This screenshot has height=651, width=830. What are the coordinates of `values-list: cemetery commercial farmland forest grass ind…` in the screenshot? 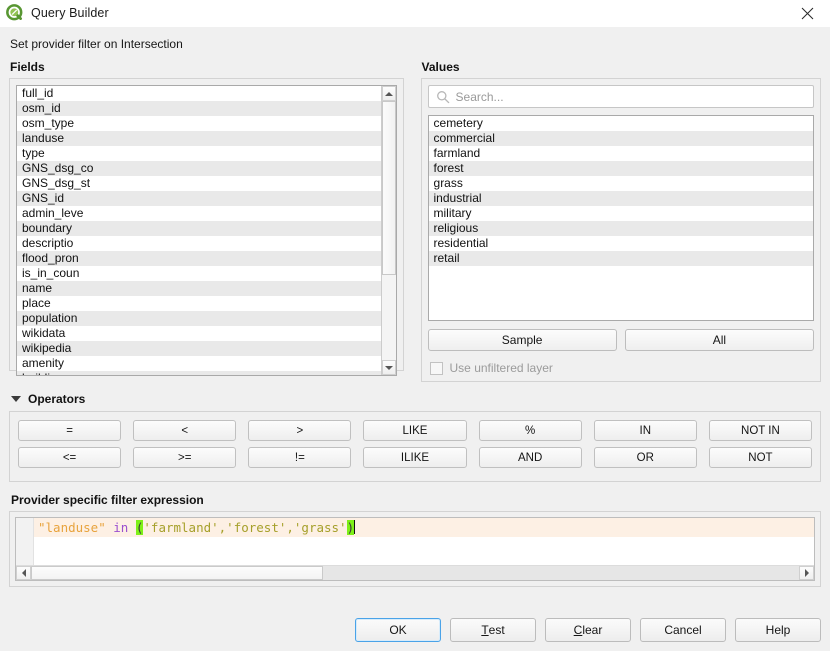 It's located at (620, 218).